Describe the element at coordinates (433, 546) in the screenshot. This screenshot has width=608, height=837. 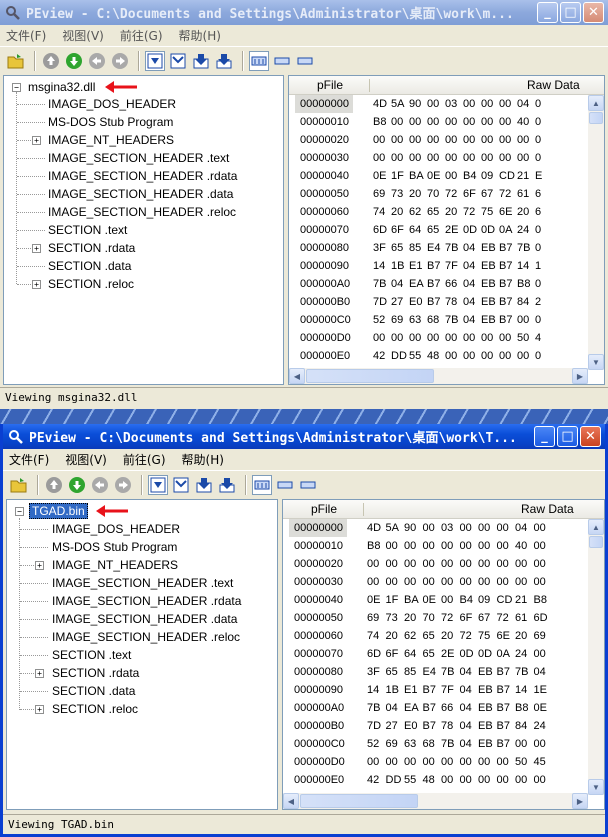
I see `hex-row: 00000010 B8 00 00 00 00 00 00 00 40 00` at that location.